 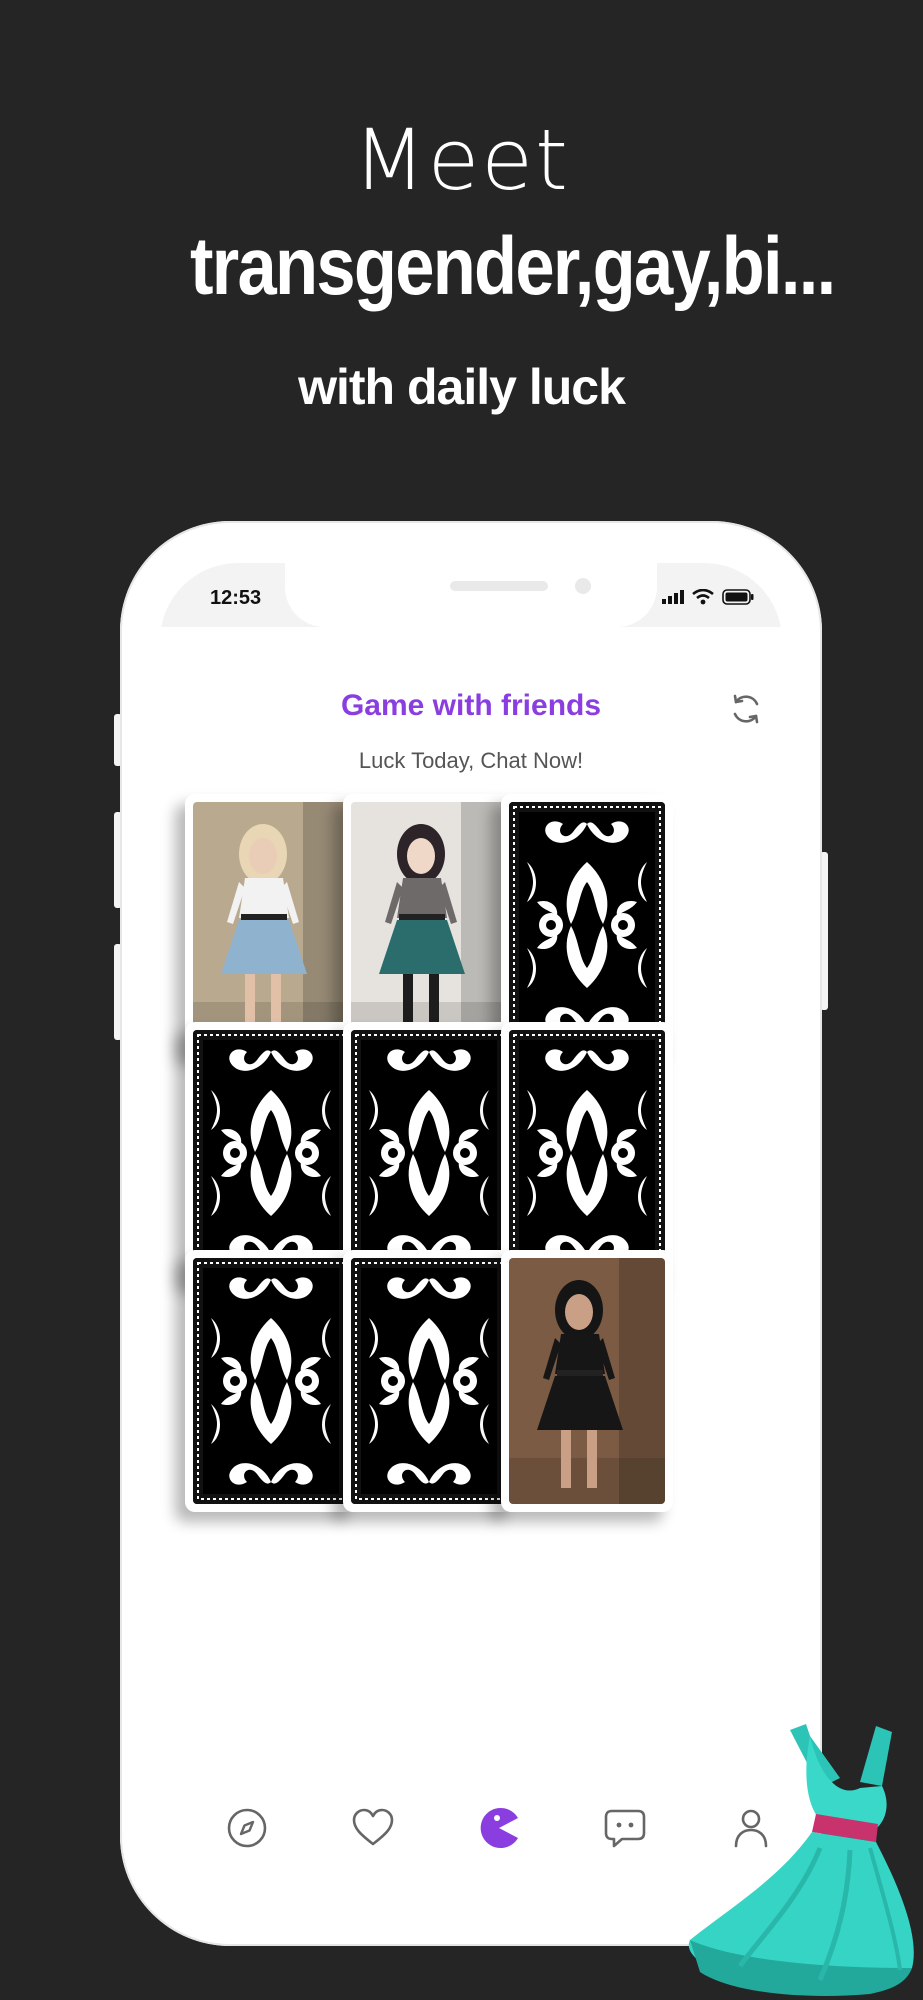 I want to click on subtitle: Luck Today, Chat Now!, so click(x=471, y=760).